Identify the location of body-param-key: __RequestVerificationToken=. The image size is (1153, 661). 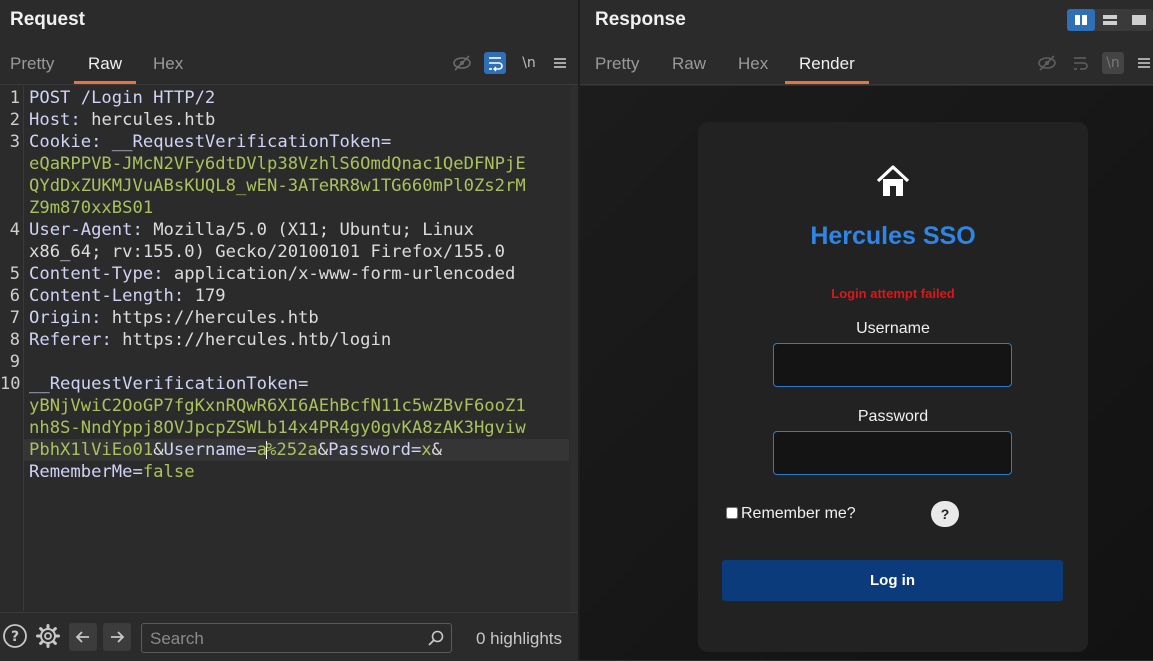
(169, 384).